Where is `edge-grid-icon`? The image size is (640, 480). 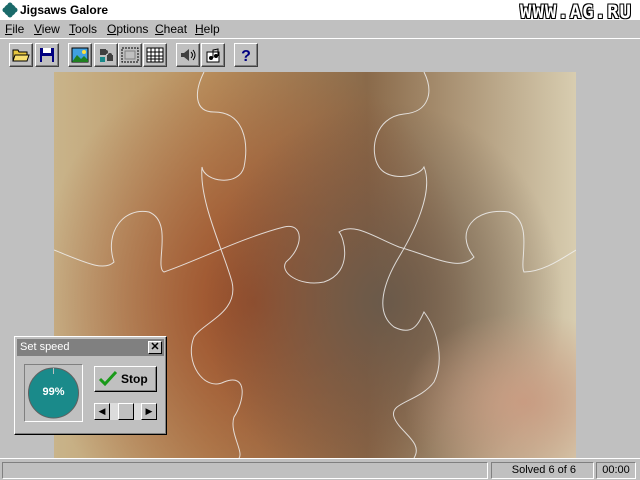 edge-grid-icon is located at coordinates (130, 55).